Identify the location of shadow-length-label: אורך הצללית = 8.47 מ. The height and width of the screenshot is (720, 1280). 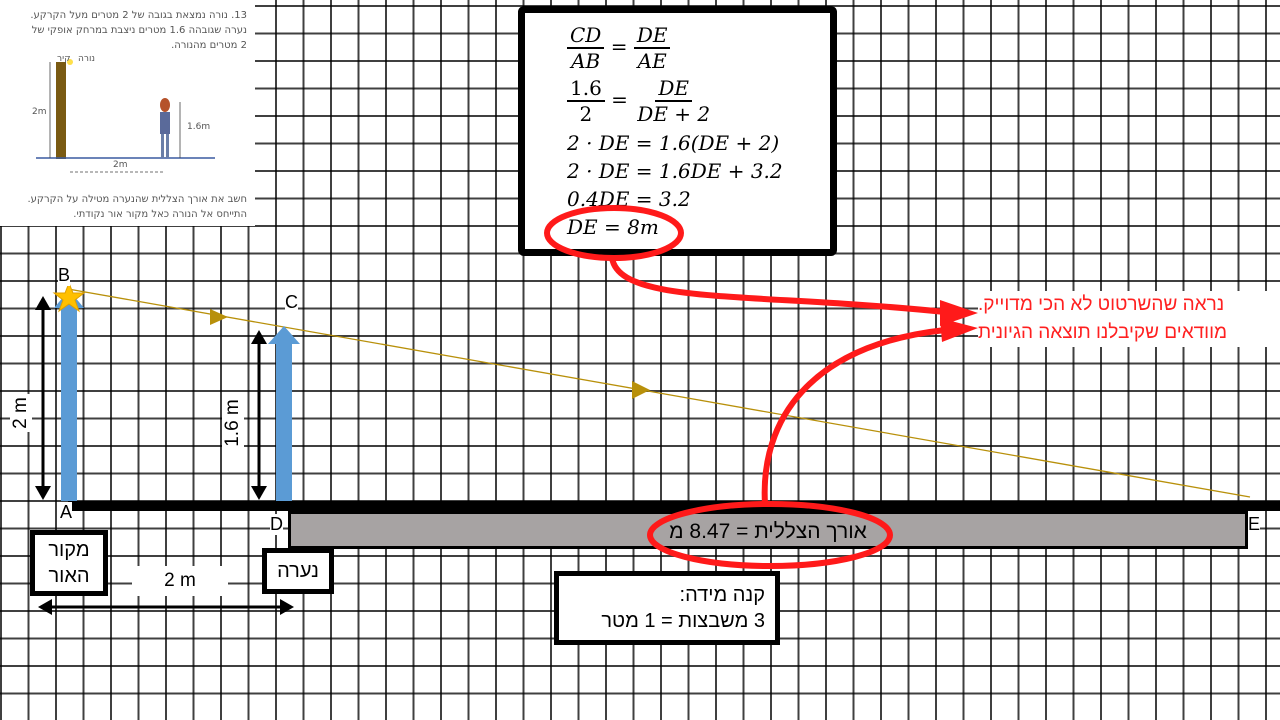
(768, 531).